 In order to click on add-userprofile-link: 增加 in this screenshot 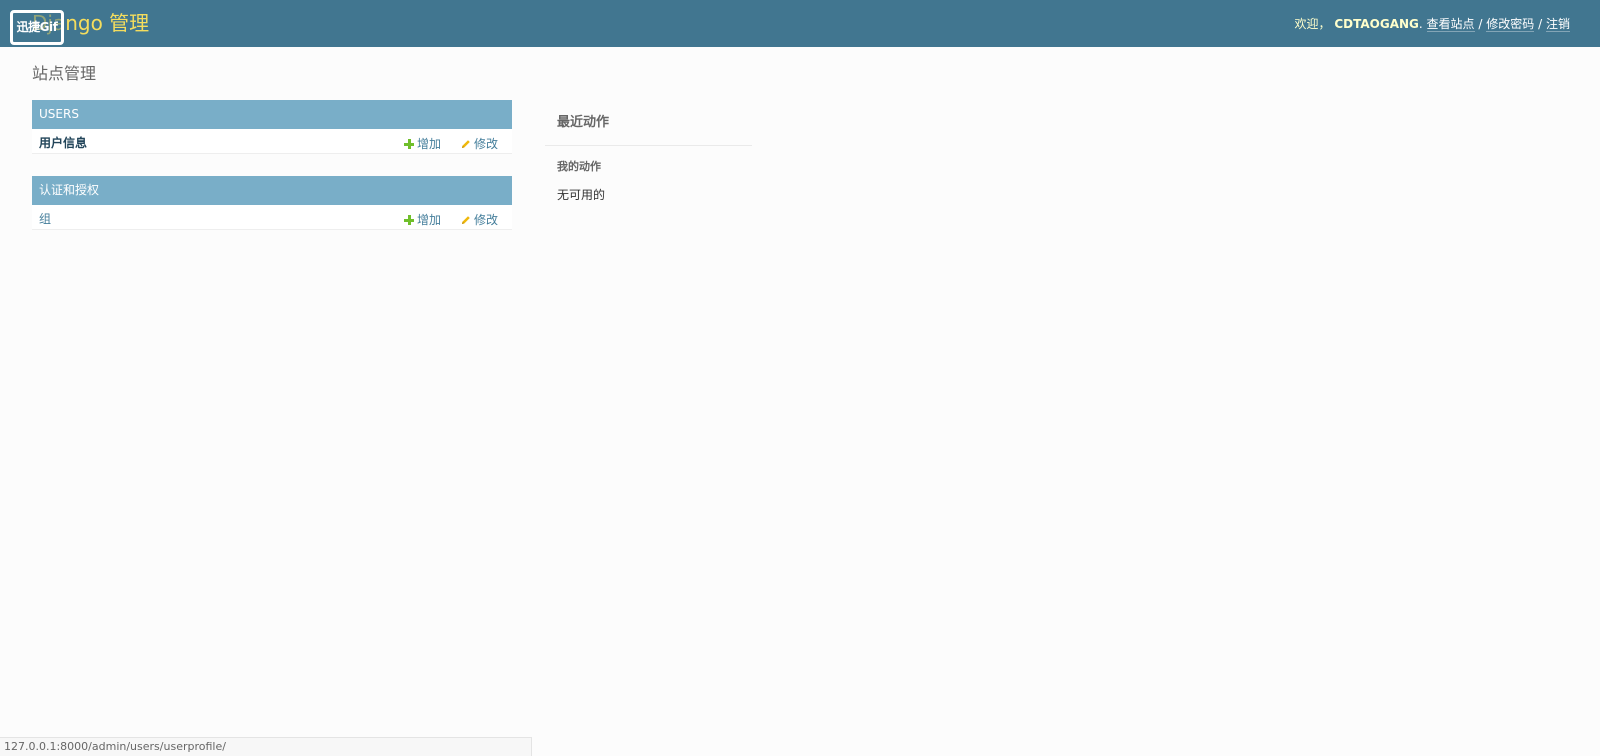, I will do `click(422, 143)`.